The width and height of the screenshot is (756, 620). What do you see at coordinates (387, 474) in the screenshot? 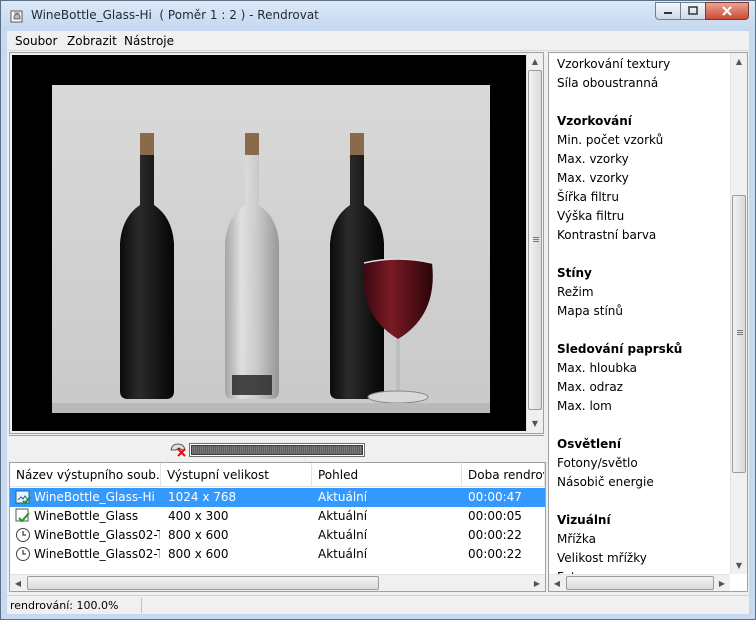
I see `column-header-view: Pohled` at bounding box center [387, 474].